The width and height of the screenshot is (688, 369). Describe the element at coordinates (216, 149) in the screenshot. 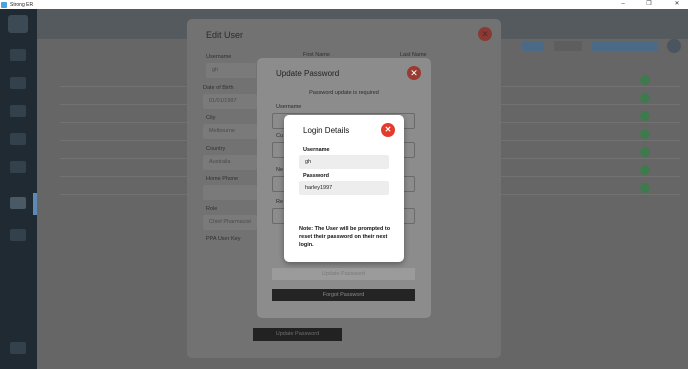

I see `country-label: Country` at that location.